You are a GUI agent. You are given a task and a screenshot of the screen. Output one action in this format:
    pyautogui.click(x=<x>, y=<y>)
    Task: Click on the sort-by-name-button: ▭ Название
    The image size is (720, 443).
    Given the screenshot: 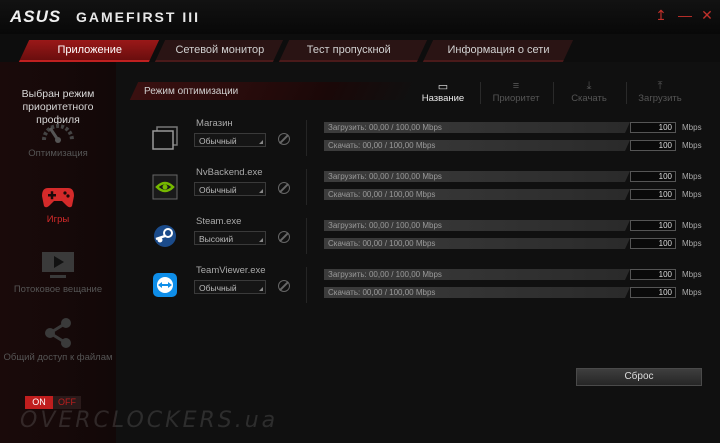 What is the action you would take?
    pyautogui.click(x=443, y=92)
    